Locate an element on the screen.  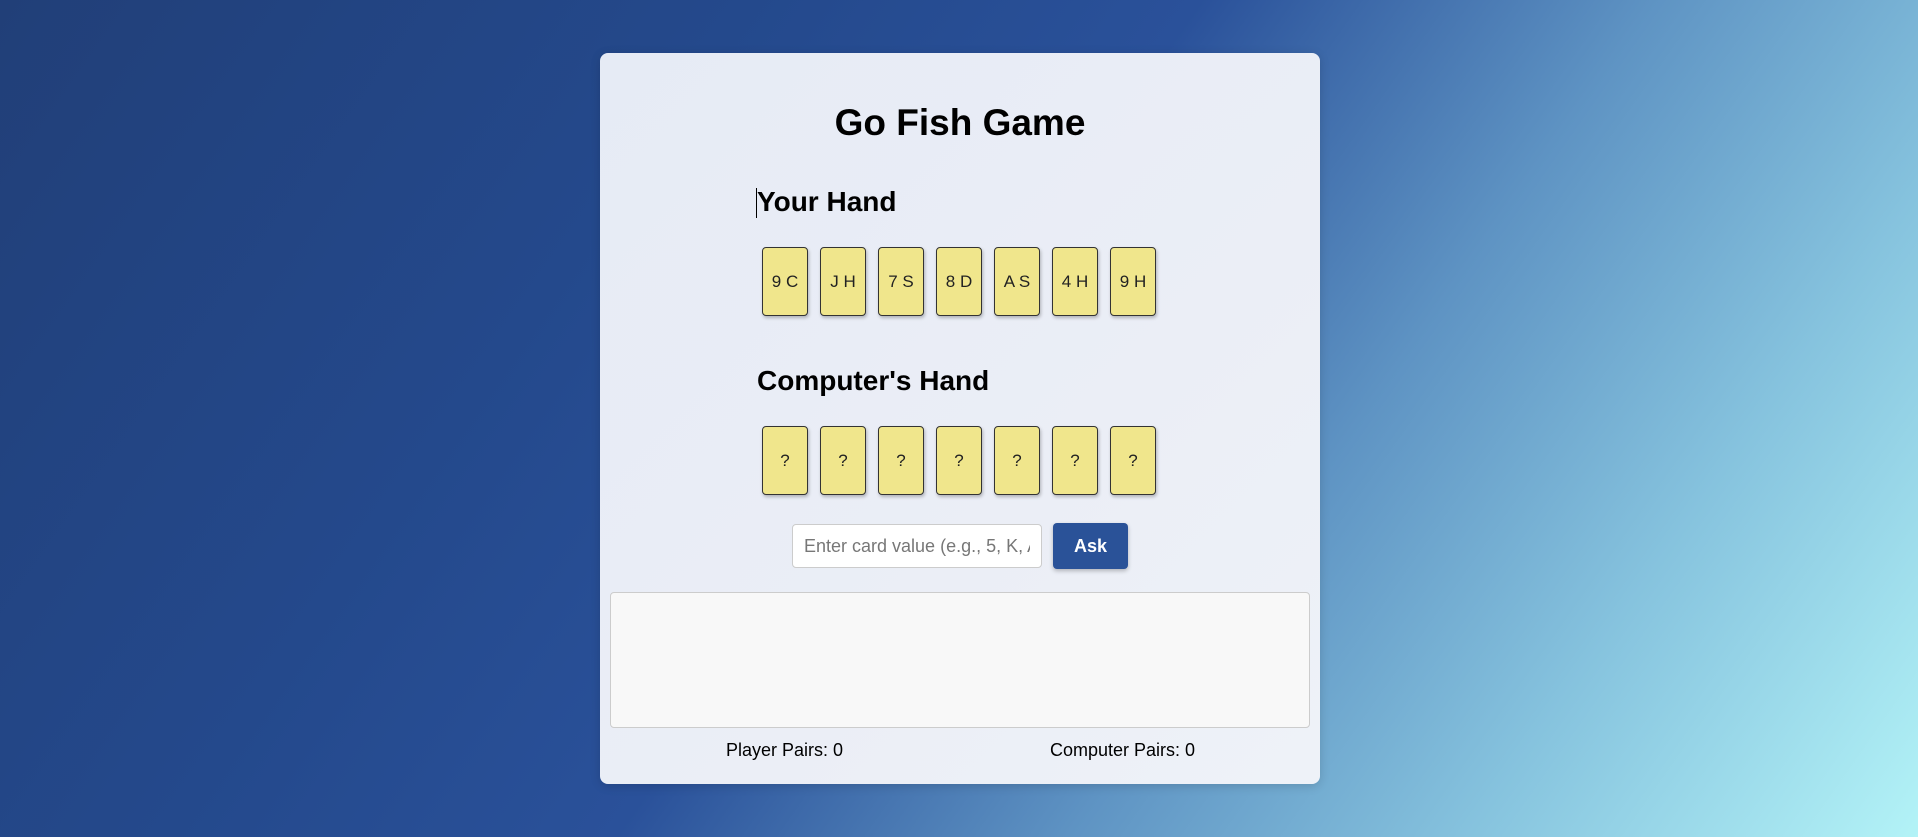
player-card: 7 S is located at coordinates (901, 281).